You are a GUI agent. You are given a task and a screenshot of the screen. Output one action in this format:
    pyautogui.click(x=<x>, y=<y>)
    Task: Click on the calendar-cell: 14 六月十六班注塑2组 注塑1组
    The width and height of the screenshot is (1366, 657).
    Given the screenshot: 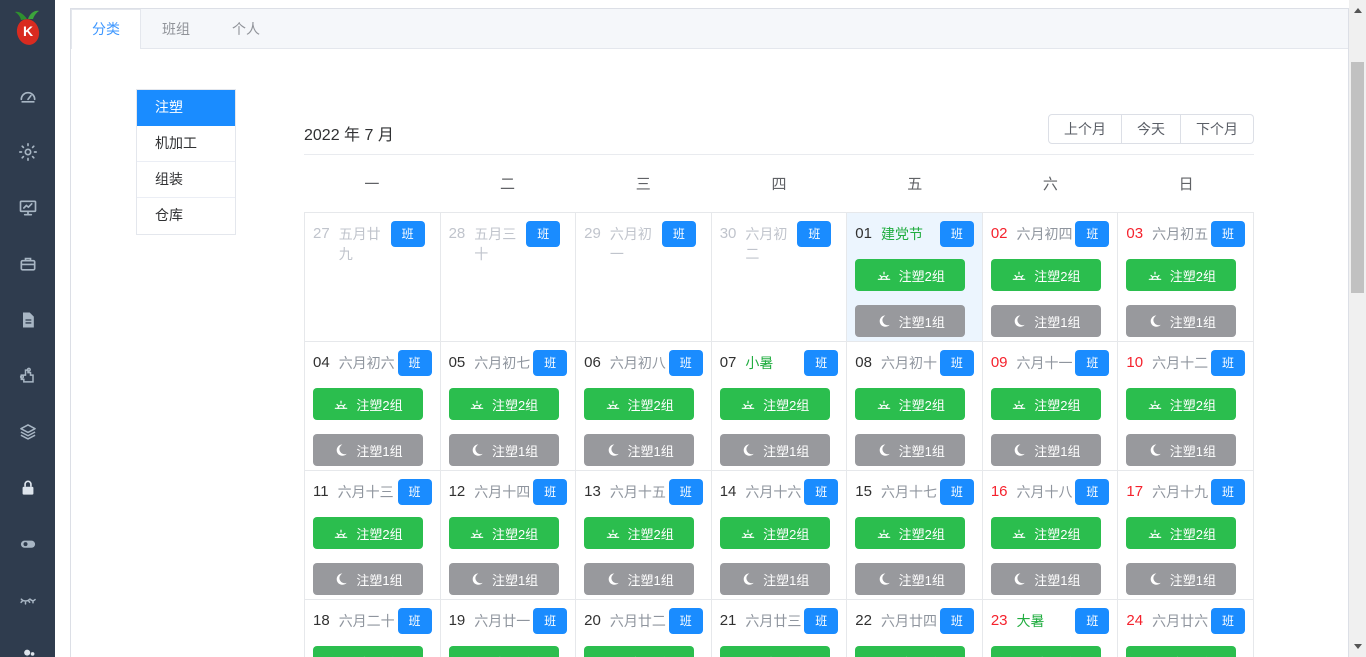 What is the action you would take?
    pyautogui.click(x=779, y=535)
    